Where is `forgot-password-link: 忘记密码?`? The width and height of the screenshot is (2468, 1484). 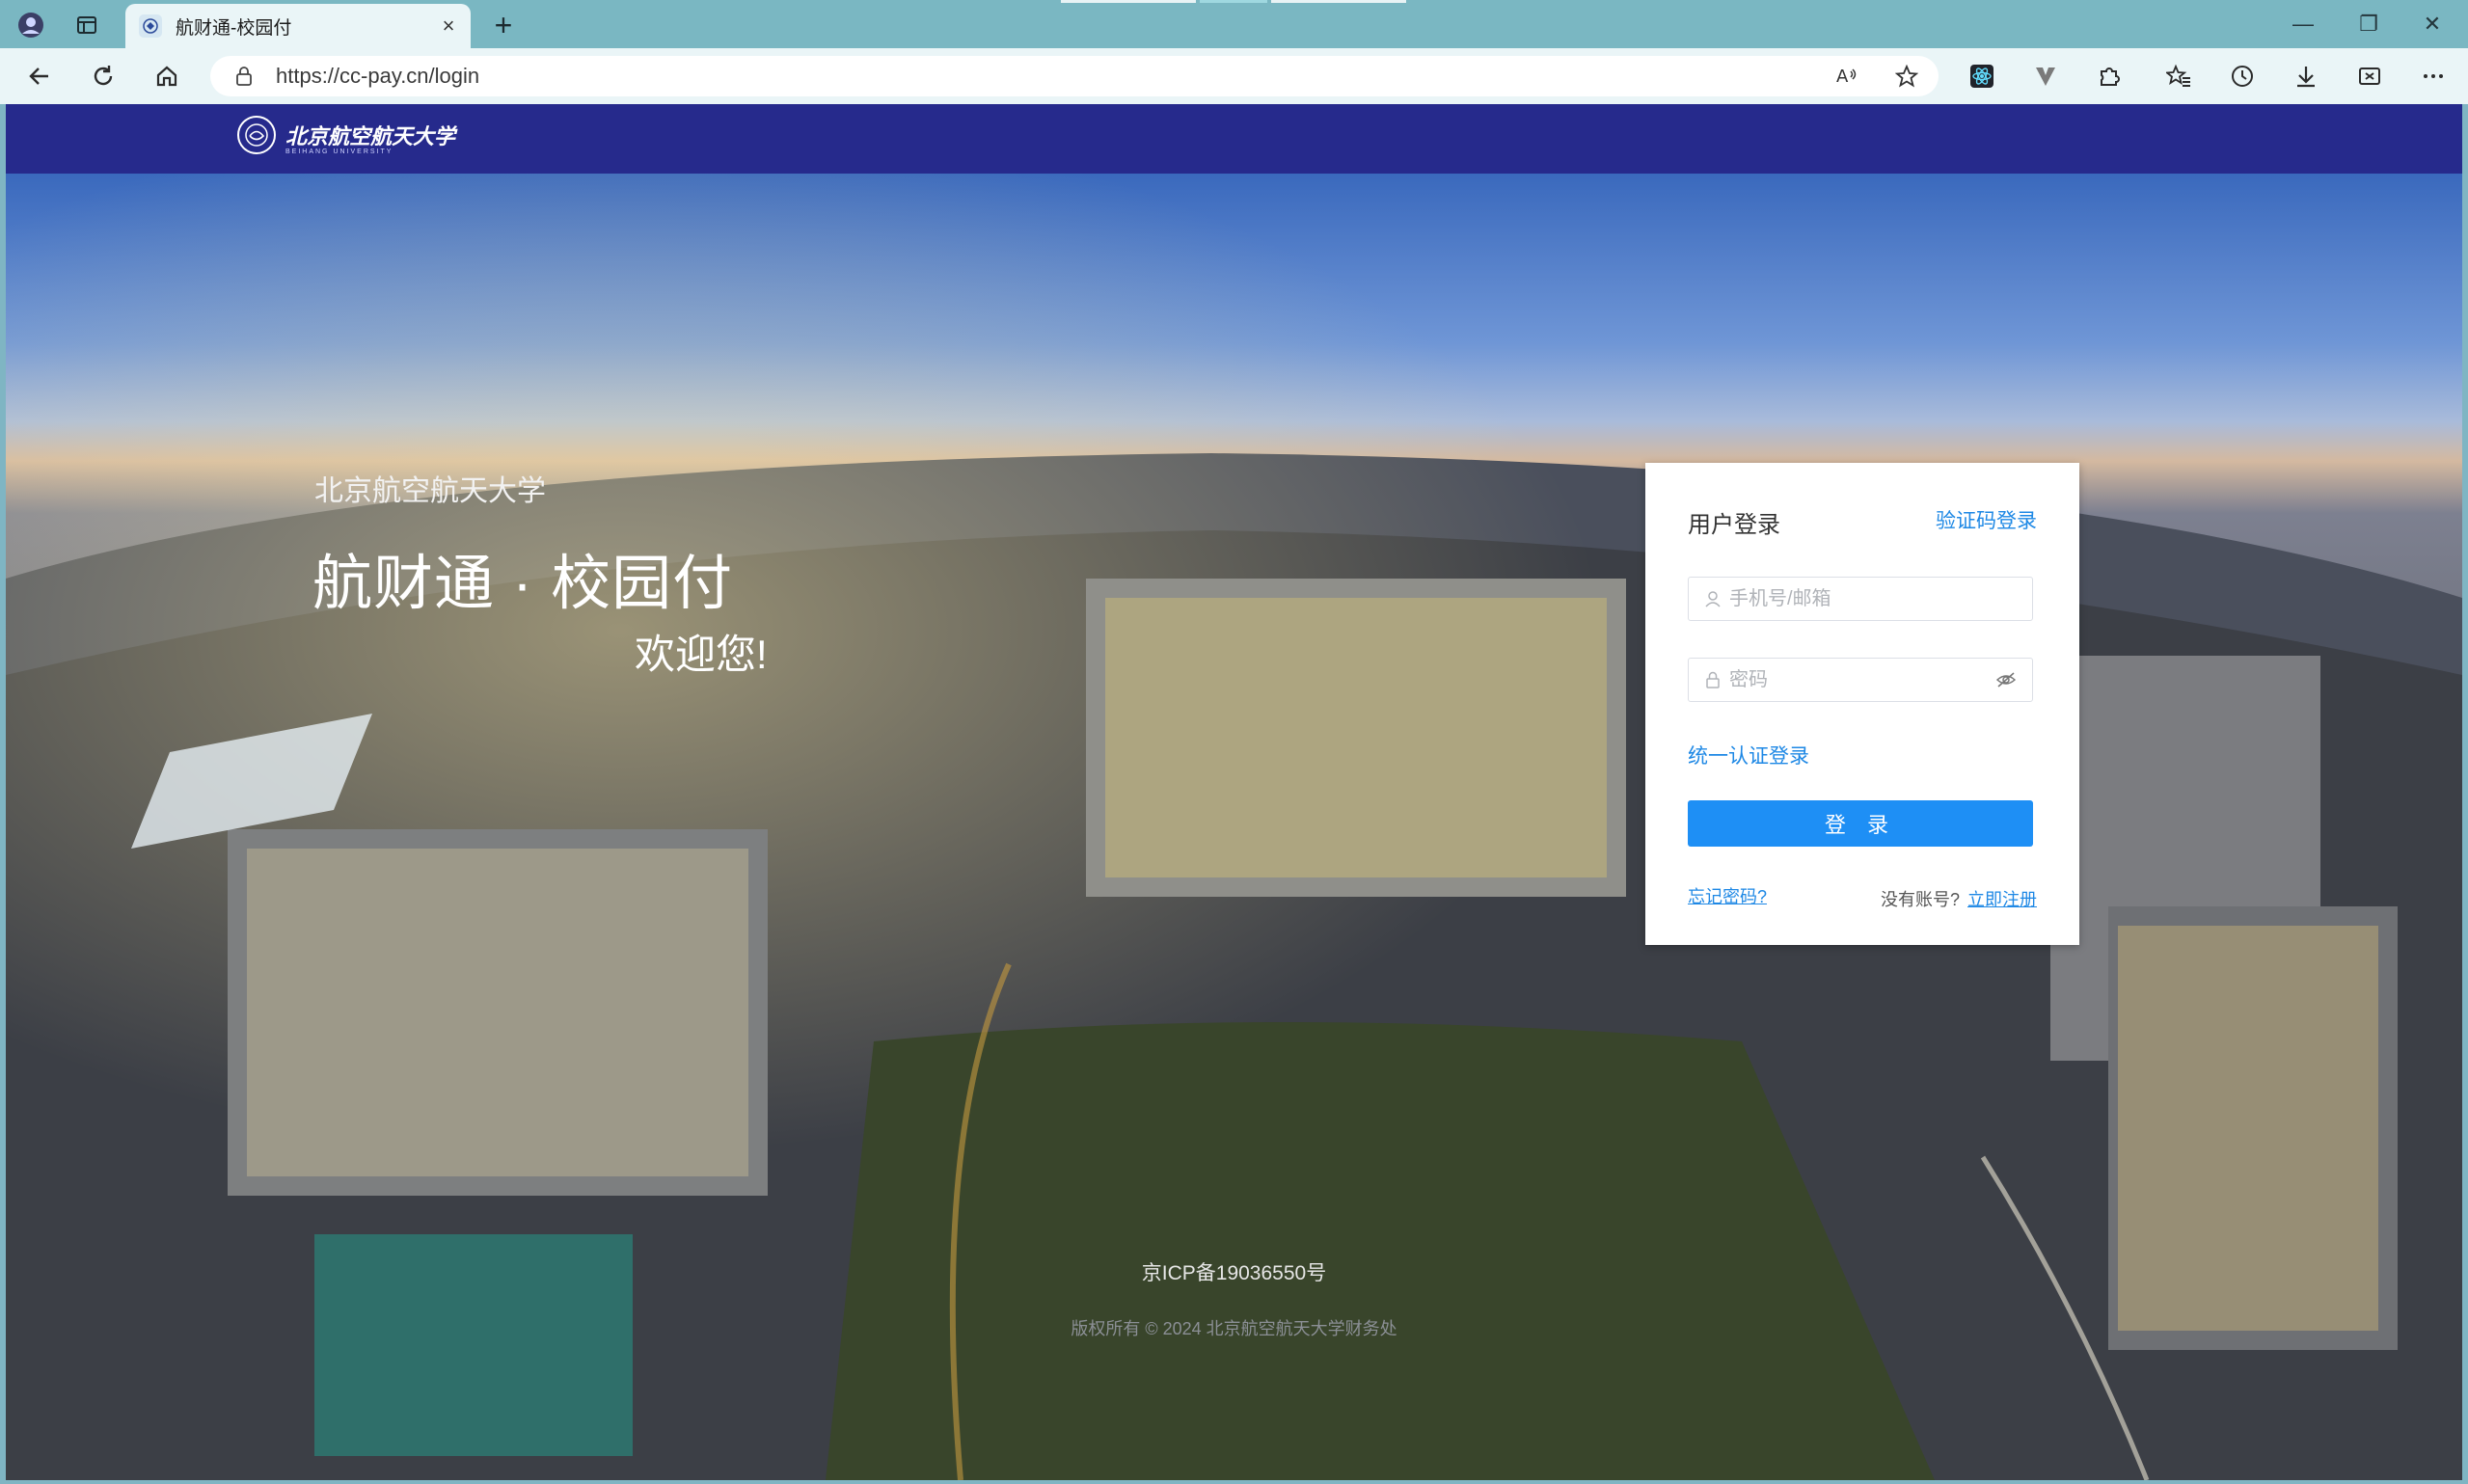 forgot-password-link: 忘记密码? is located at coordinates (1727, 895).